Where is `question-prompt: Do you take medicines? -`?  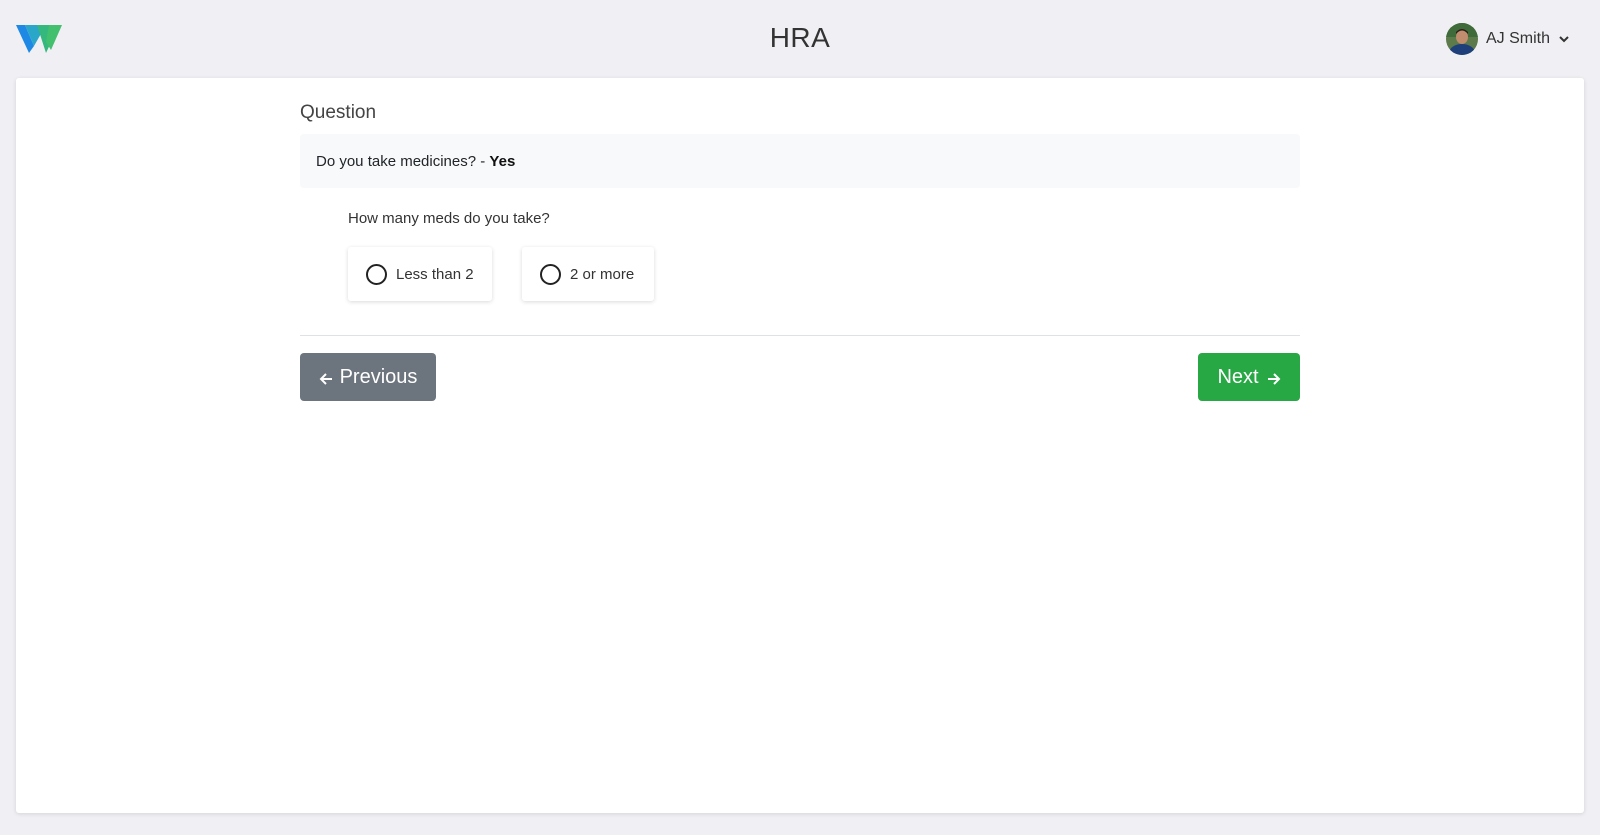
question-prompt: Do you take medicines? - is located at coordinates (403, 161).